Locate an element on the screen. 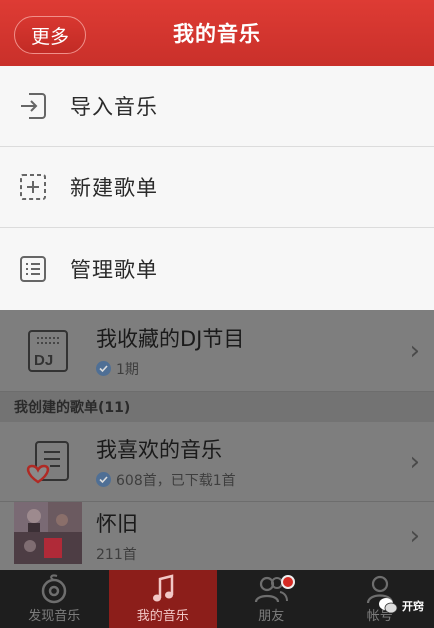  watermark-label: 开窍 is located at coordinates (413, 606).